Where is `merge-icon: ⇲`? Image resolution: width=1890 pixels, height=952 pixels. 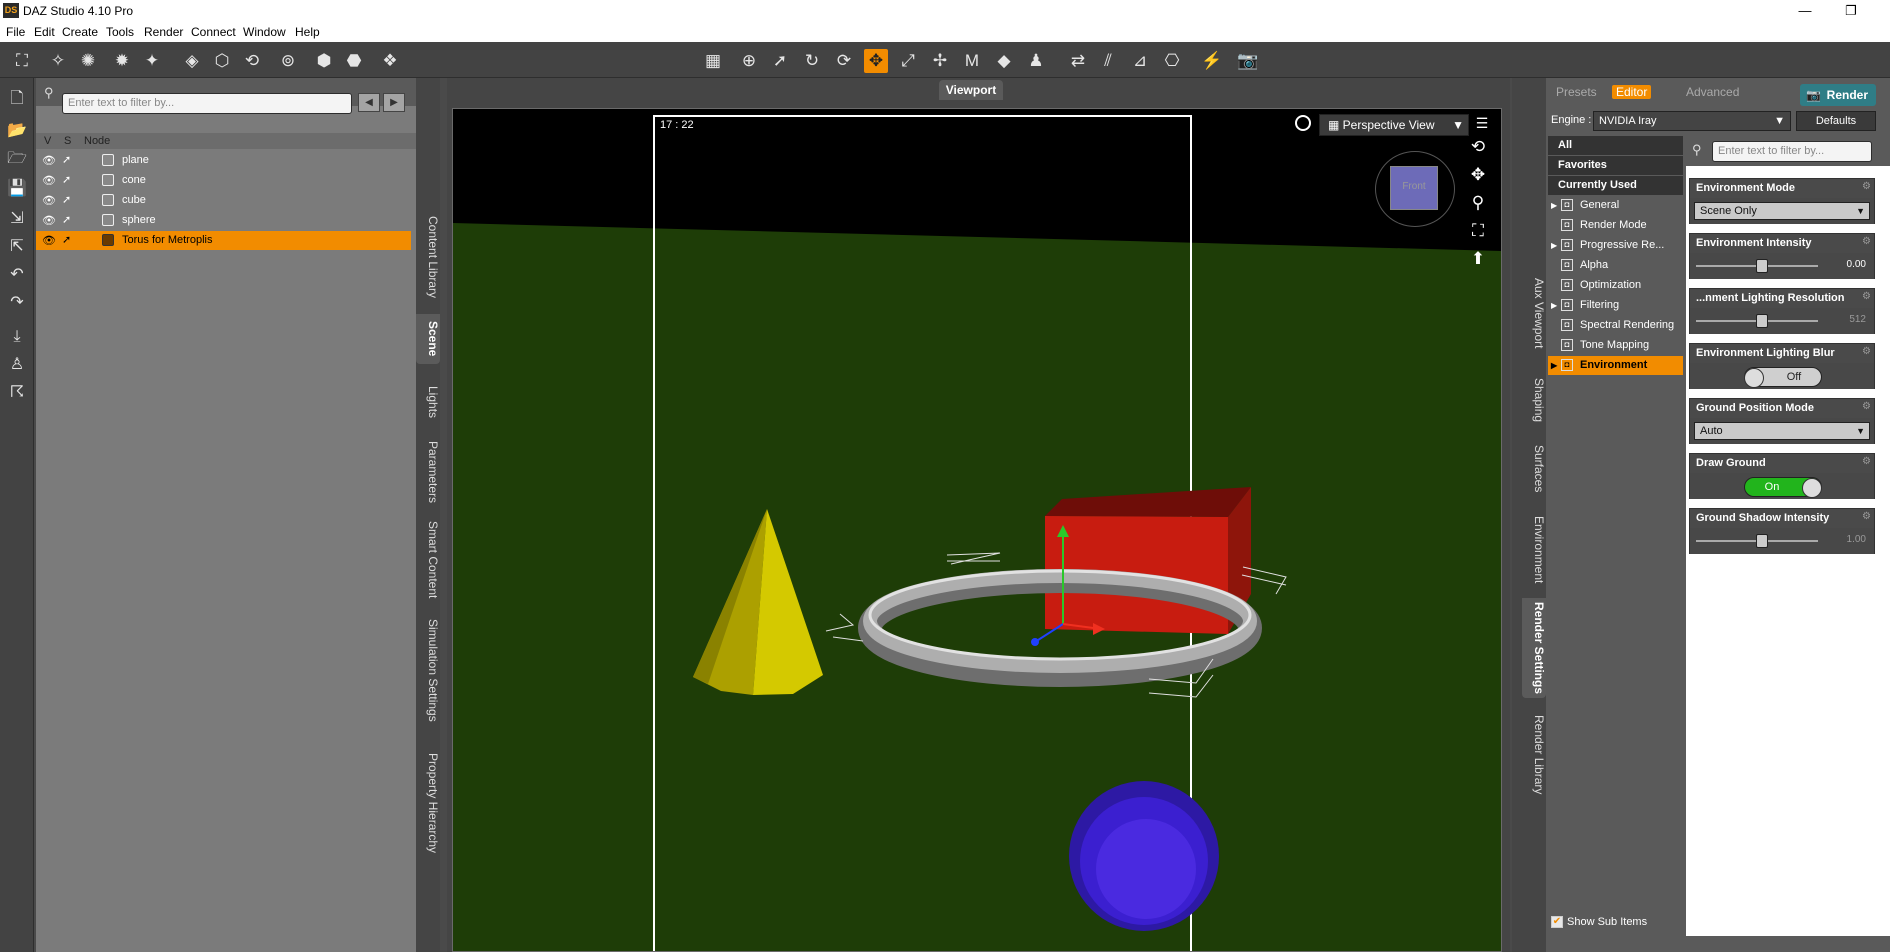
merge-icon: ⇲ is located at coordinates (17, 219).